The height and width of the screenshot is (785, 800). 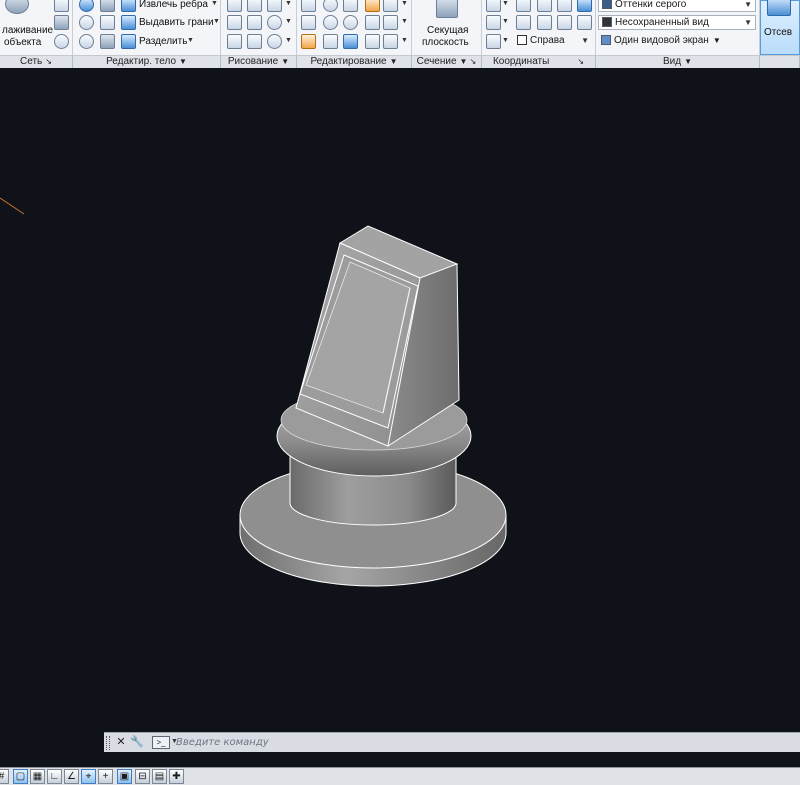 What do you see at coordinates (493, 6) in the screenshot?
I see `ucs-icon` at bounding box center [493, 6].